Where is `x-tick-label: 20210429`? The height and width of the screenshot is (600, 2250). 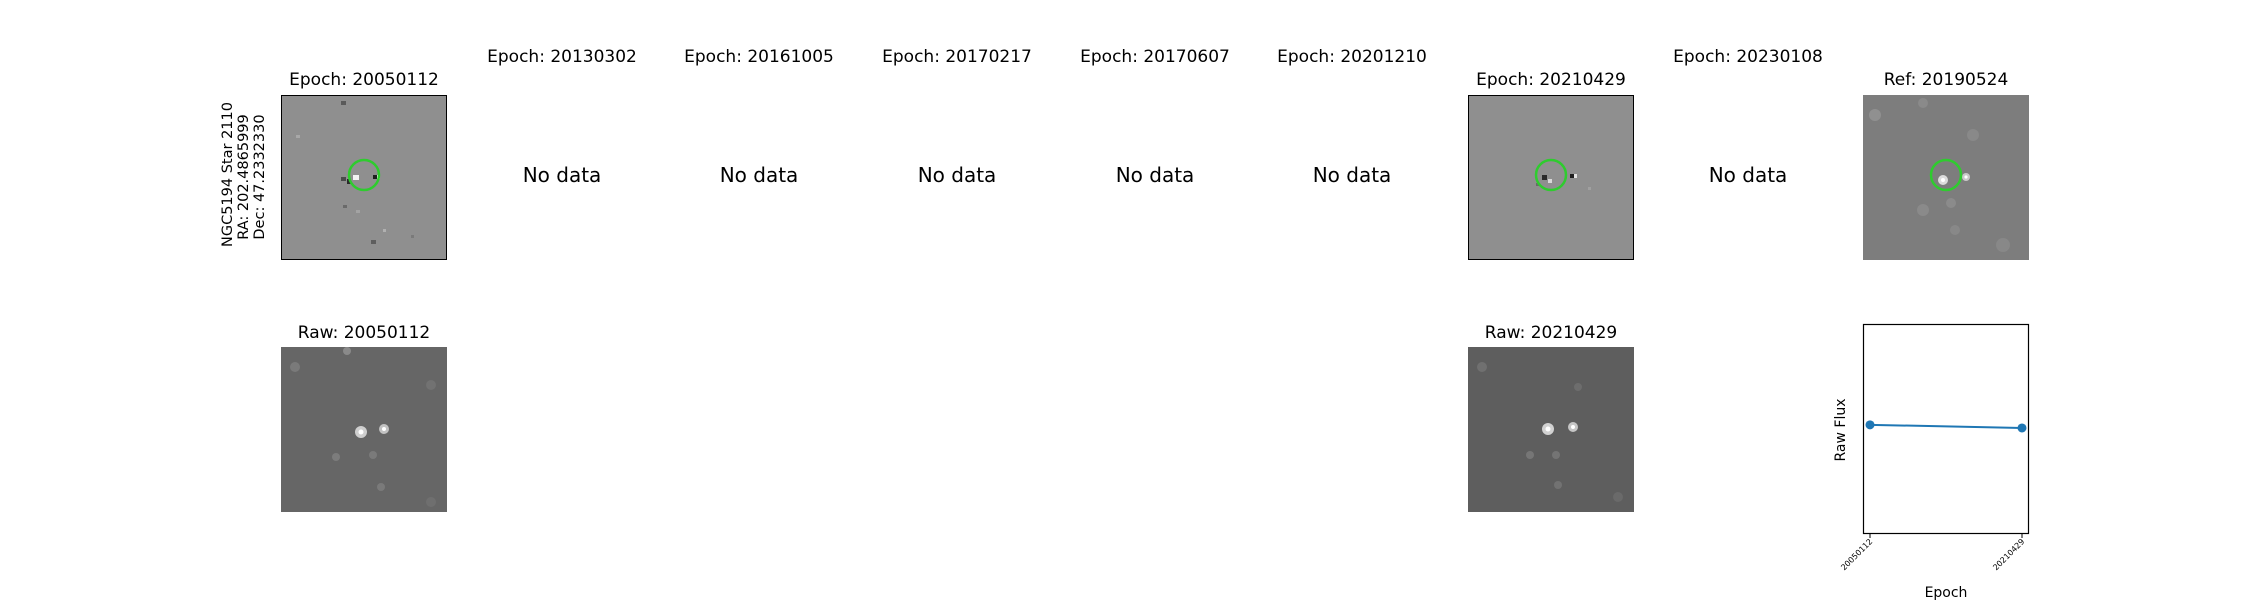
x-tick-label: 20210429 is located at coordinates (2008, 554).